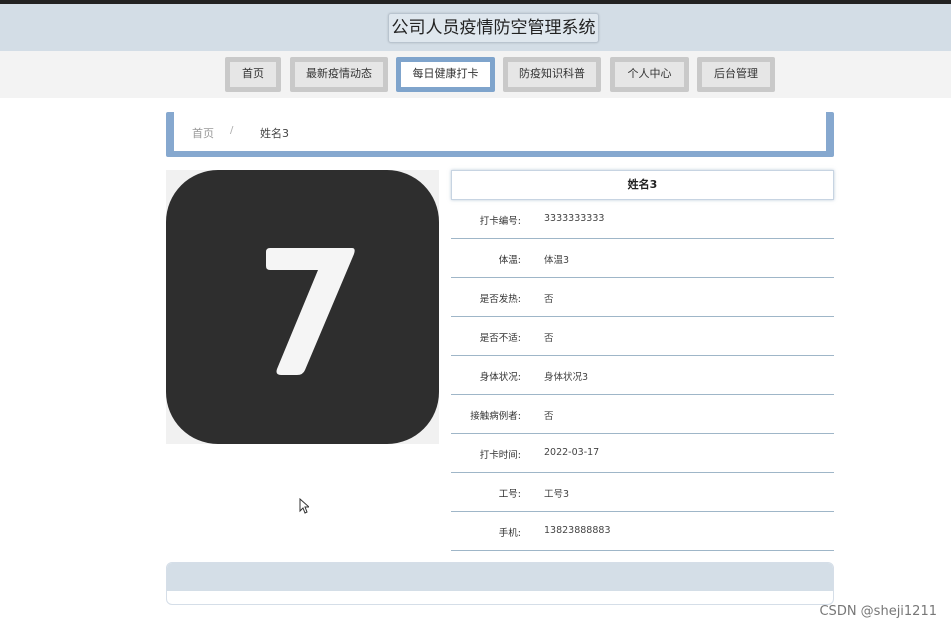 The width and height of the screenshot is (951, 630). I want to click on detail-row-employee-id: 工号: 工号3, so click(642, 492).